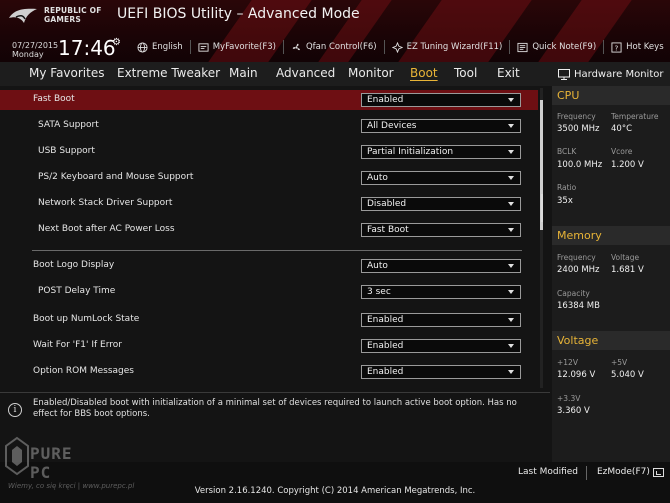 The height and width of the screenshot is (503, 670). I want to click on watermark-caption: Wiemy, co się kręci | www.purepc.pl, so click(71, 486).